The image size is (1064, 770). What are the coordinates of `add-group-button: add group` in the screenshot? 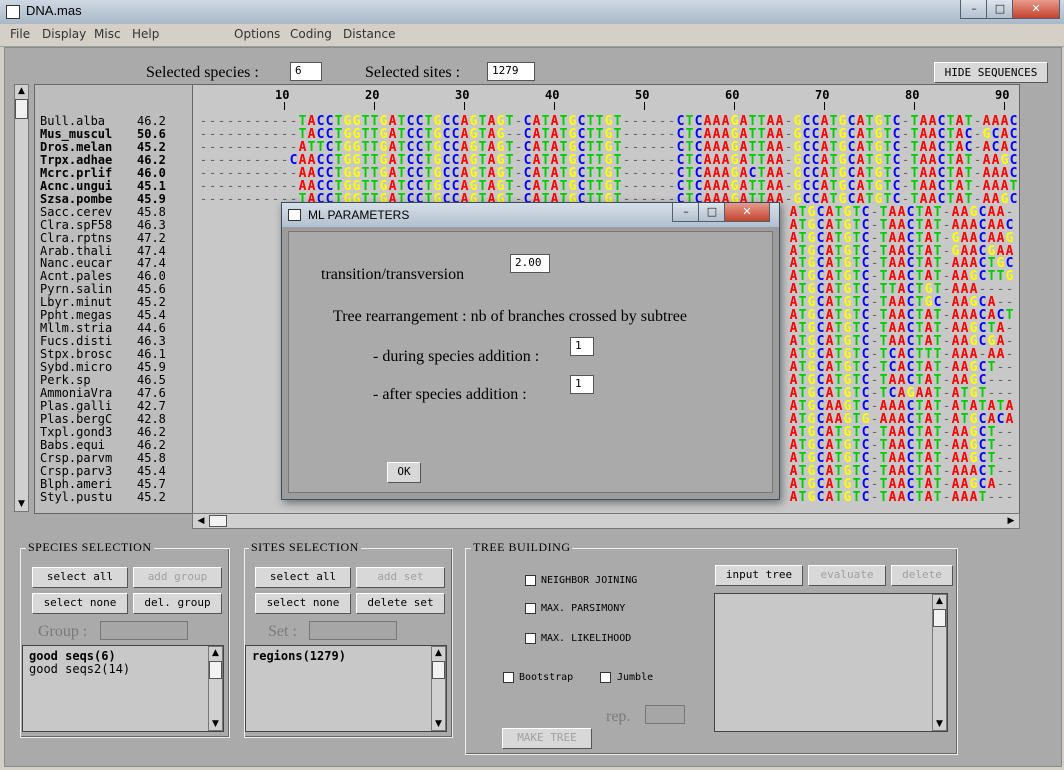 It's located at (177, 577).